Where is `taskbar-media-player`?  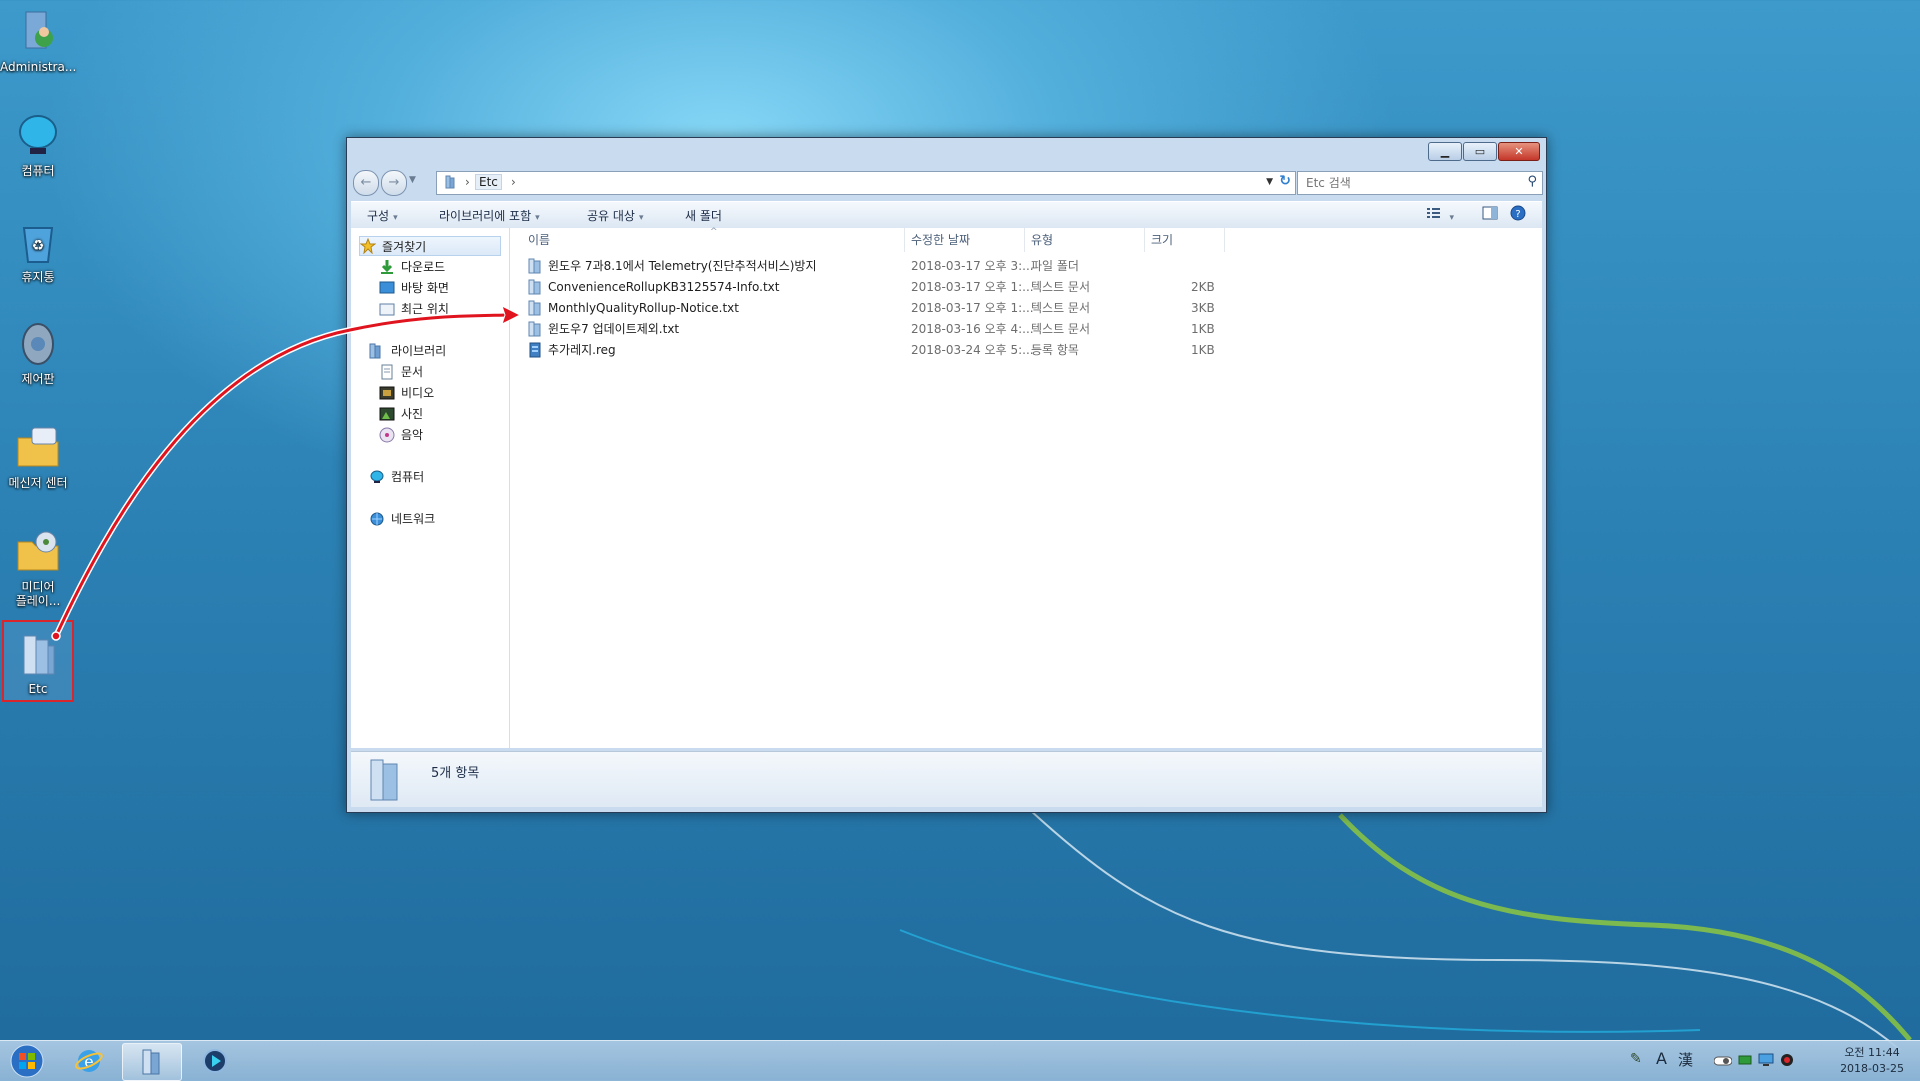 taskbar-media-player is located at coordinates (215, 1061).